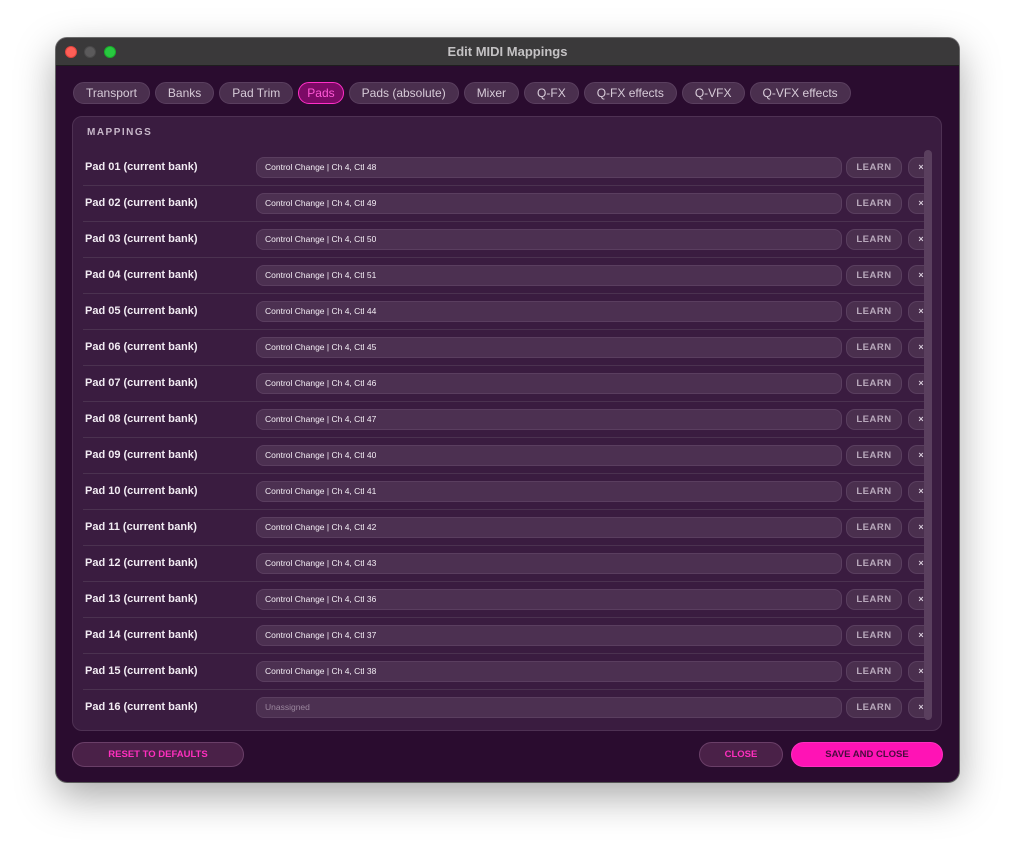 The height and width of the screenshot is (856, 1015). What do you see at coordinates (141, 563) in the screenshot?
I see `mapping-label: Pad 12 (current bank)` at bounding box center [141, 563].